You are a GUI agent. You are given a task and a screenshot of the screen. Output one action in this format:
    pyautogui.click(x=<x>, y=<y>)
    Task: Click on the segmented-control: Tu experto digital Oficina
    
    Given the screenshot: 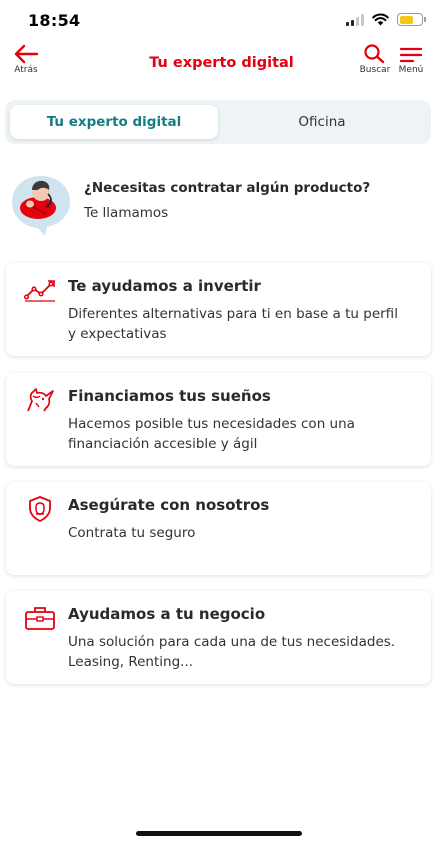 What is the action you would take?
    pyautogui.click(x=218, y=122)
    